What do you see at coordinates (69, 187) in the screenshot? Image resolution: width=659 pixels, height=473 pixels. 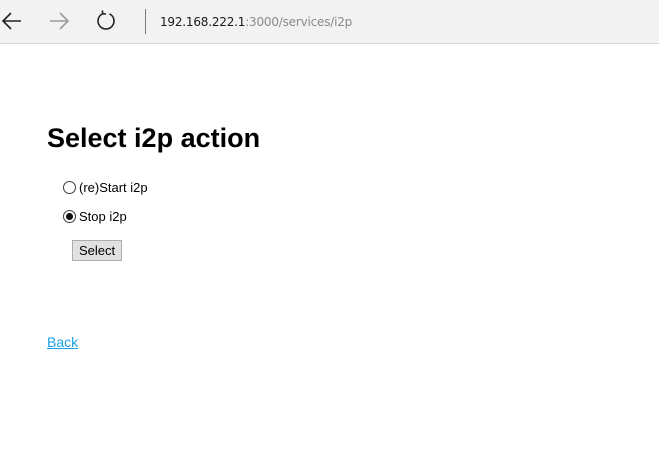 I see `radio-restart-i2p` at bounding box center [69, 187].